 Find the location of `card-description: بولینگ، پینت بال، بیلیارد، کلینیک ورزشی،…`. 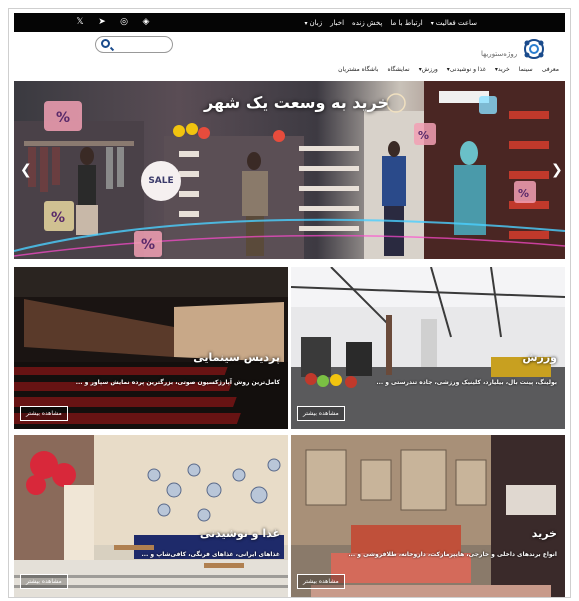

card-description: بولینگ، پینت بال، بیلیارد، کلینیک ورزشی،… is located at coordinates (466, 382).